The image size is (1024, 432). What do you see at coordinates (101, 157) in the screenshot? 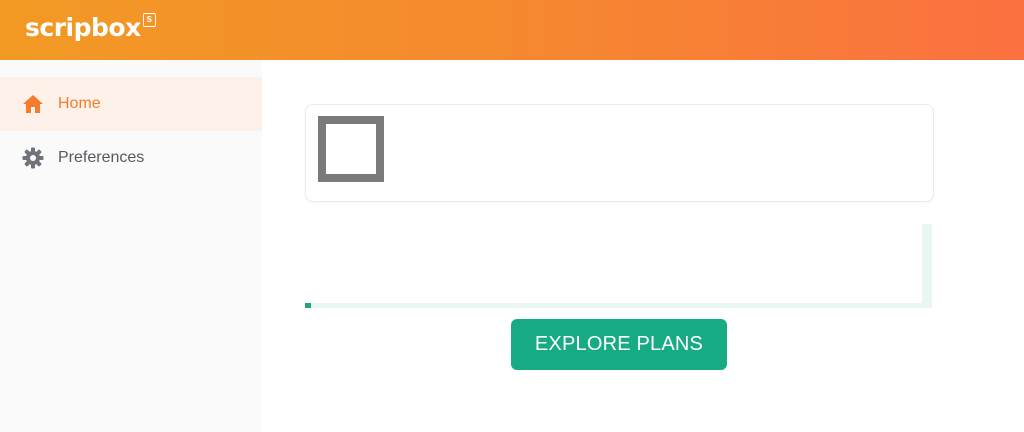
I see `sidebar-item-label: Preferences` at bounding box center [101, 157].